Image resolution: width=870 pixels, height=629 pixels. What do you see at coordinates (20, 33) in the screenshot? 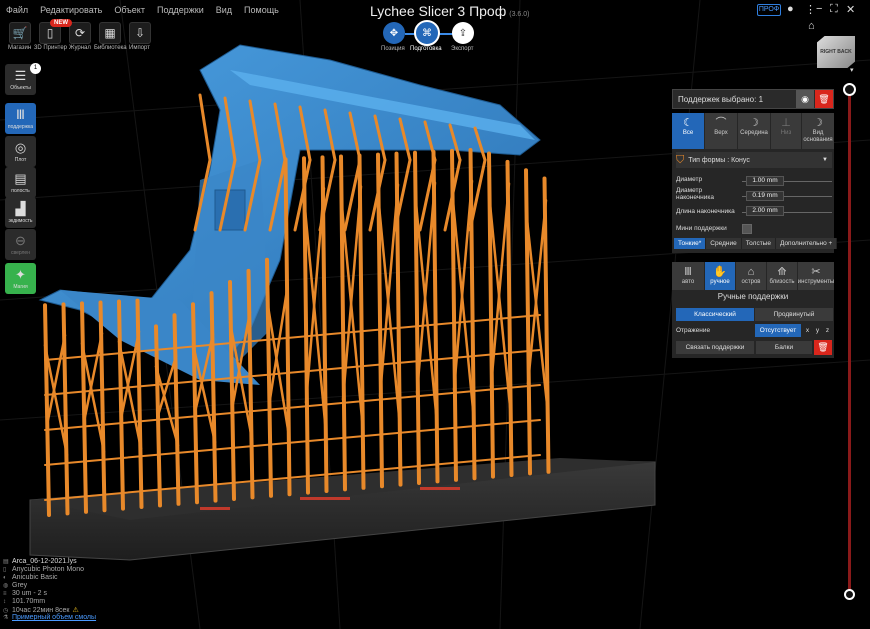
I see `store-button: 🛒` at bounding box center [20, 33].